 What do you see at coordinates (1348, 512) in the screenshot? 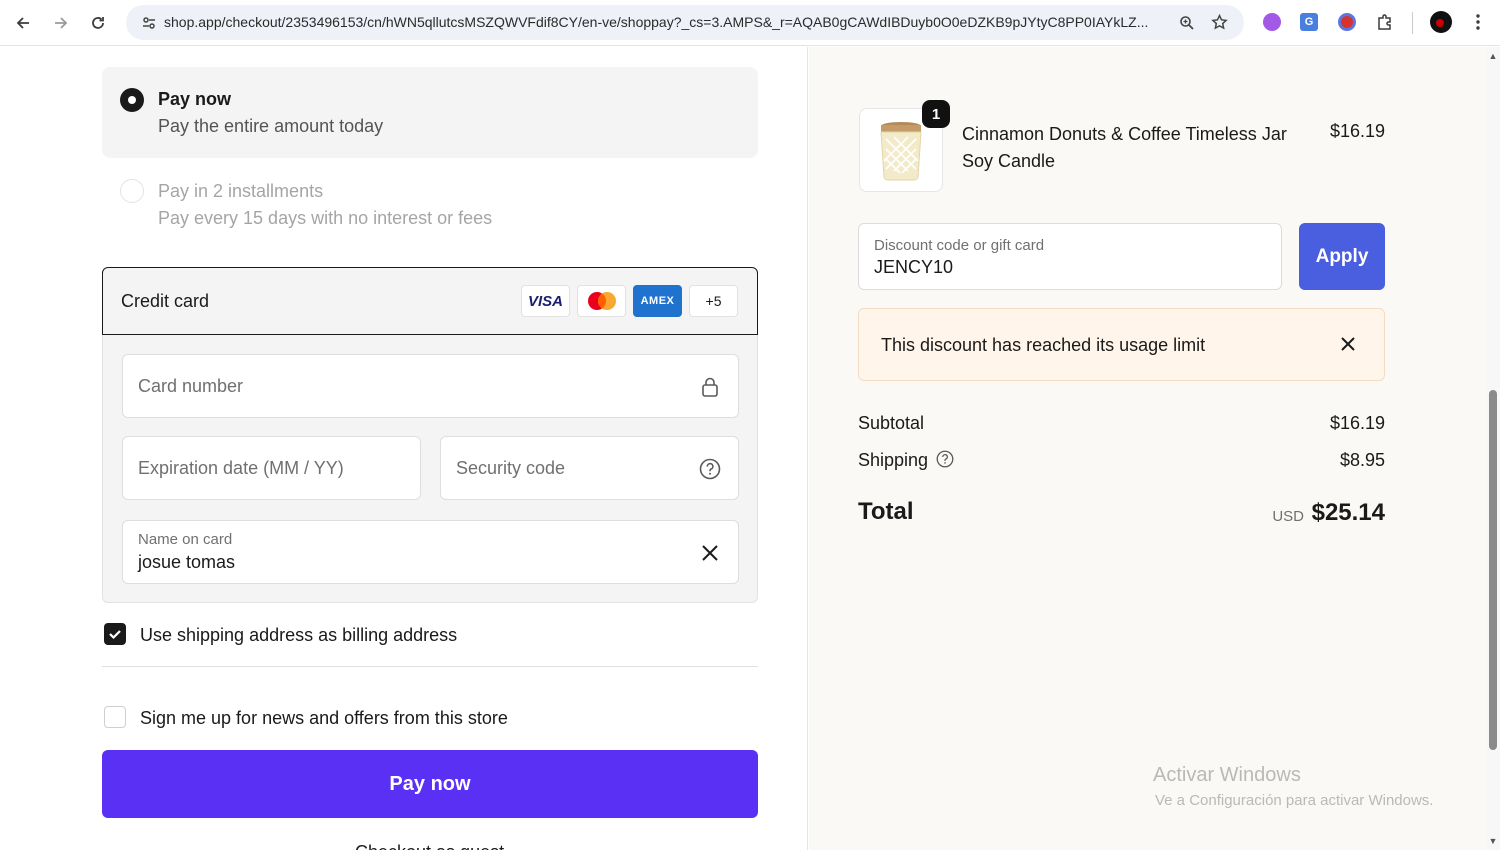
I see `total-value: $25.14` at bounding box center [1348, 512].